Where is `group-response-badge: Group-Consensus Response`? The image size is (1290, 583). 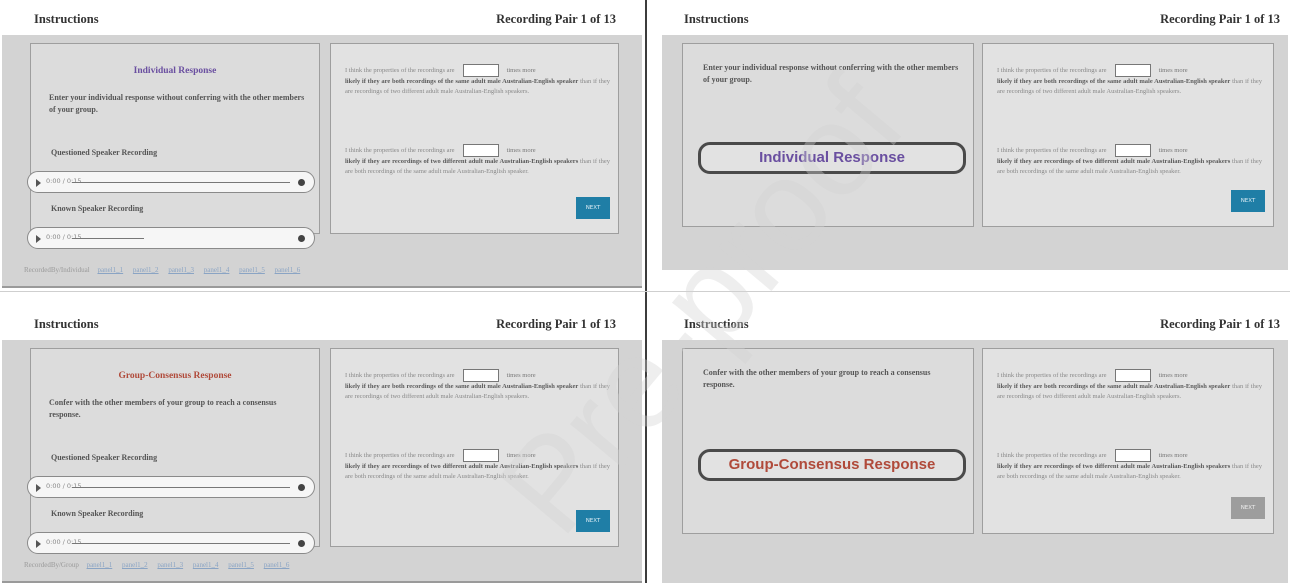
group-response-badge: Group-Consensus Response is located at coordinates (832, 465).